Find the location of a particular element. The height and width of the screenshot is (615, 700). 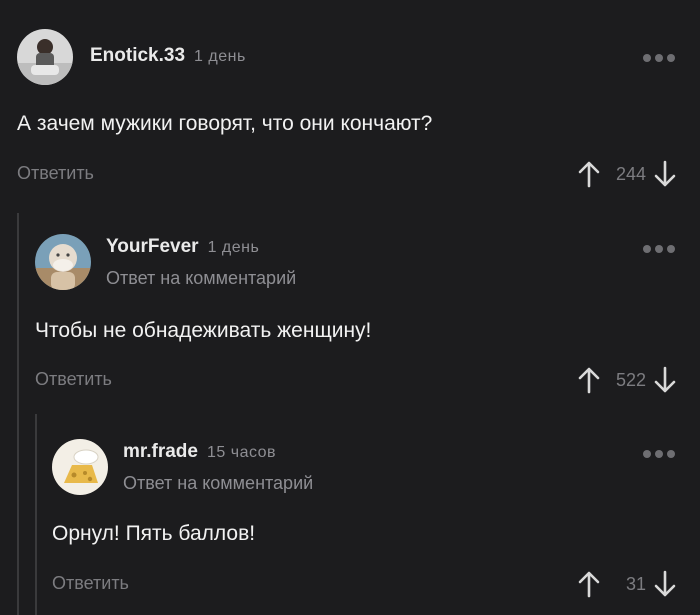

username: mr.frade is located at coordinates (160, 452).